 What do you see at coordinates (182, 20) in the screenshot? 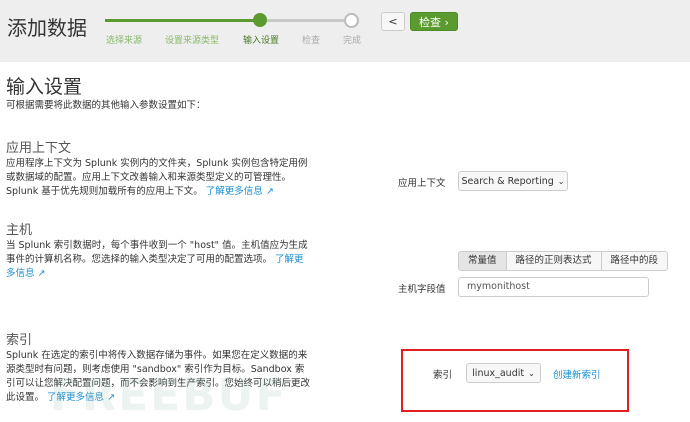
I see `progress-done` at bounding box center [182, 20].